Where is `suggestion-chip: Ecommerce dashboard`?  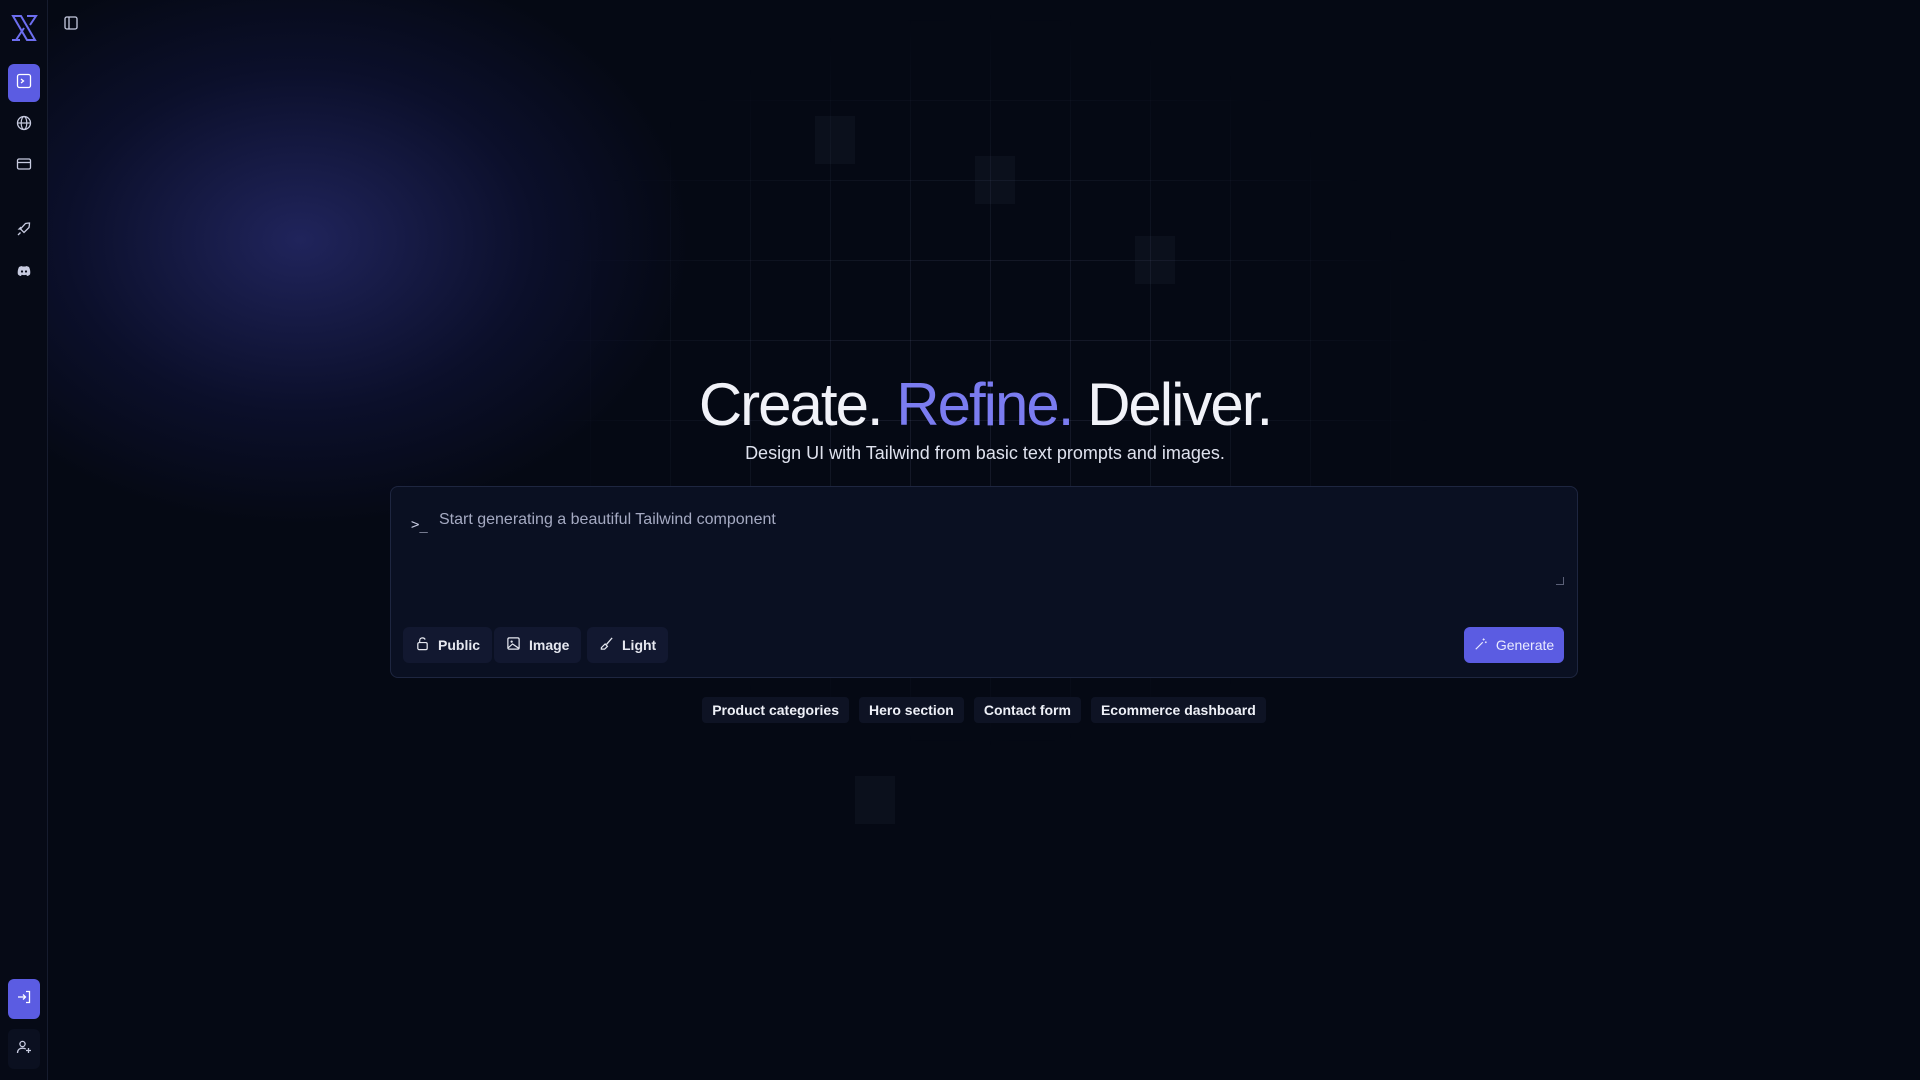 suggestion-chip: Ecommerce dashboard is located at coordinates (1178, 710).